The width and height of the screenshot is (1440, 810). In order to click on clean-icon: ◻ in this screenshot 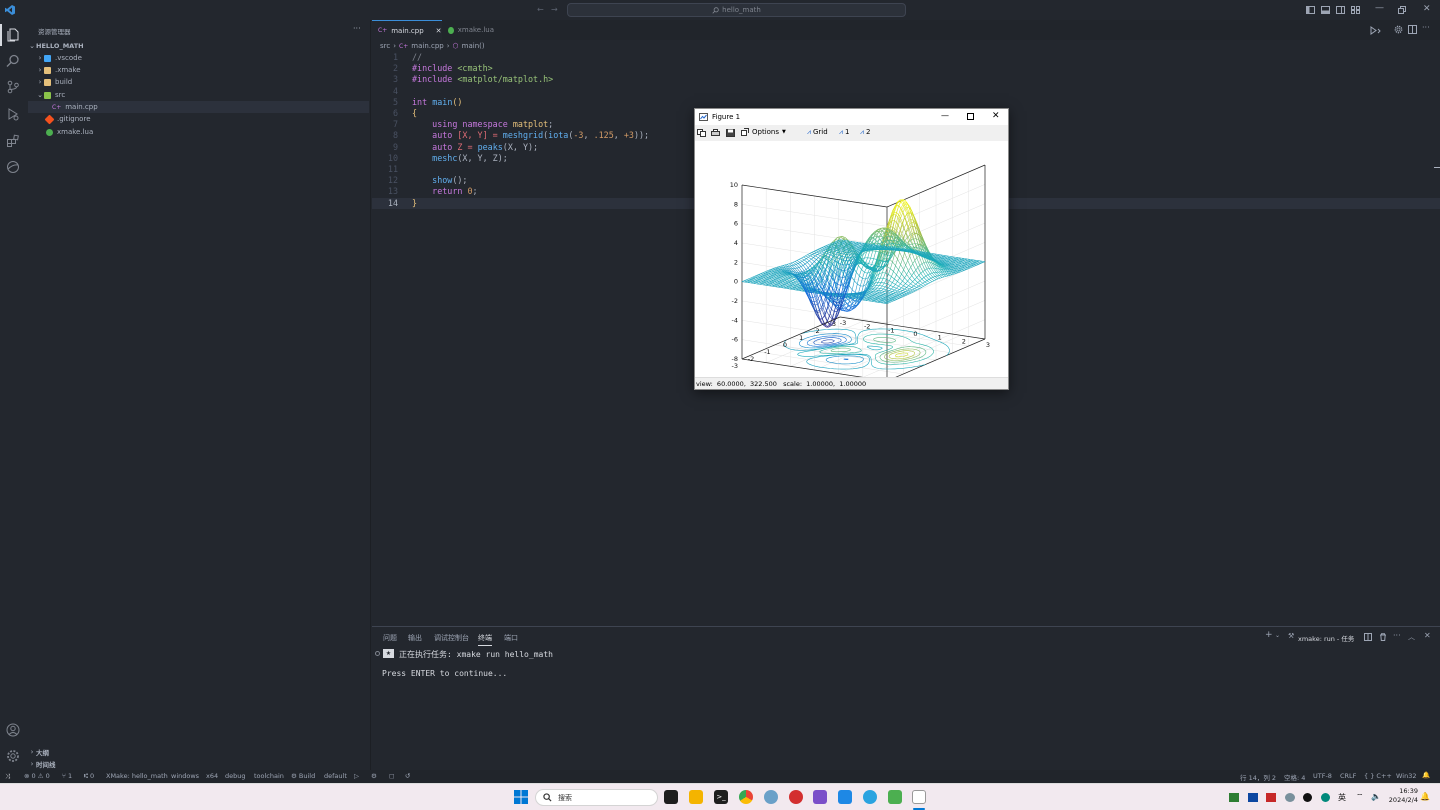, I will do `click(391, 776)`.